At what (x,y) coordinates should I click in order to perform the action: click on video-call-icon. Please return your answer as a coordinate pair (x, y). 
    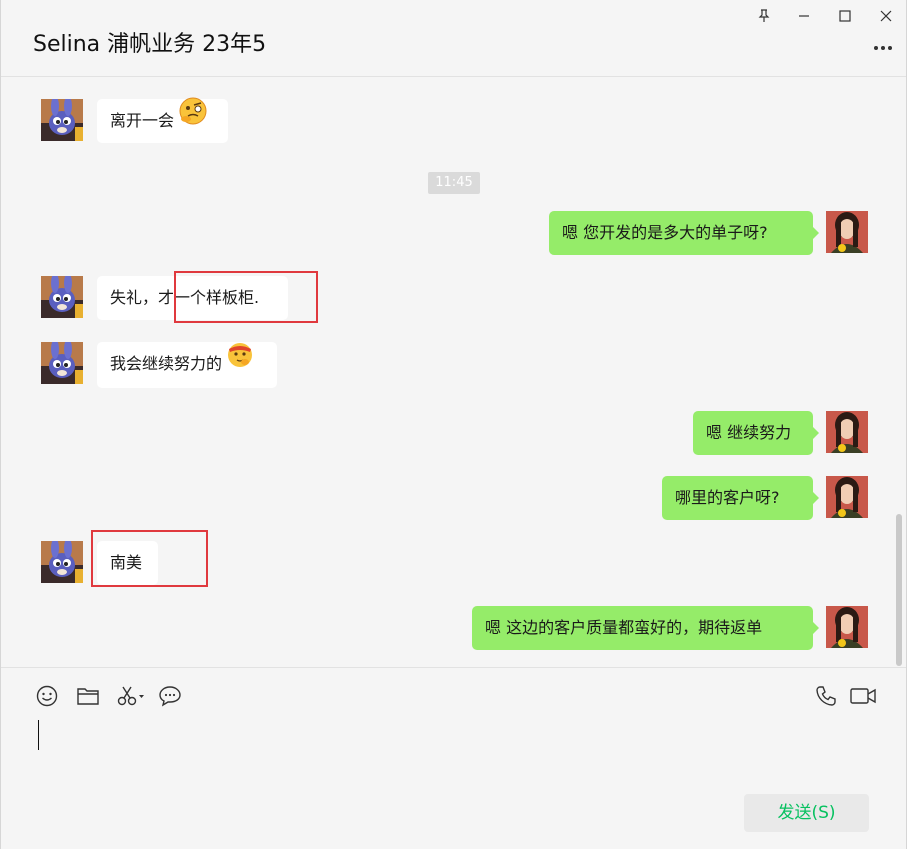
    Looking at the image, I should click on (863, 696).